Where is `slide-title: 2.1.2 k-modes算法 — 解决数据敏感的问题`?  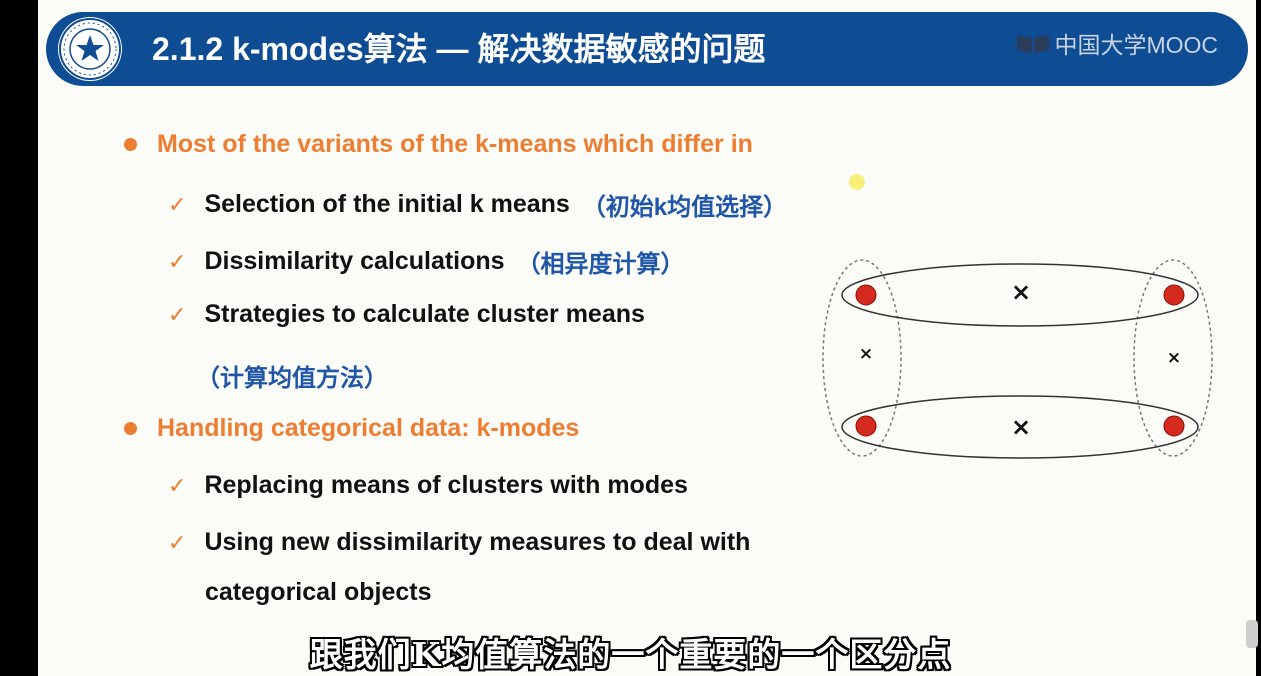
slide-title: 2.1.2 k-modes算法 — 解决数据敏感的问题 is located at coordinates (459, 49).